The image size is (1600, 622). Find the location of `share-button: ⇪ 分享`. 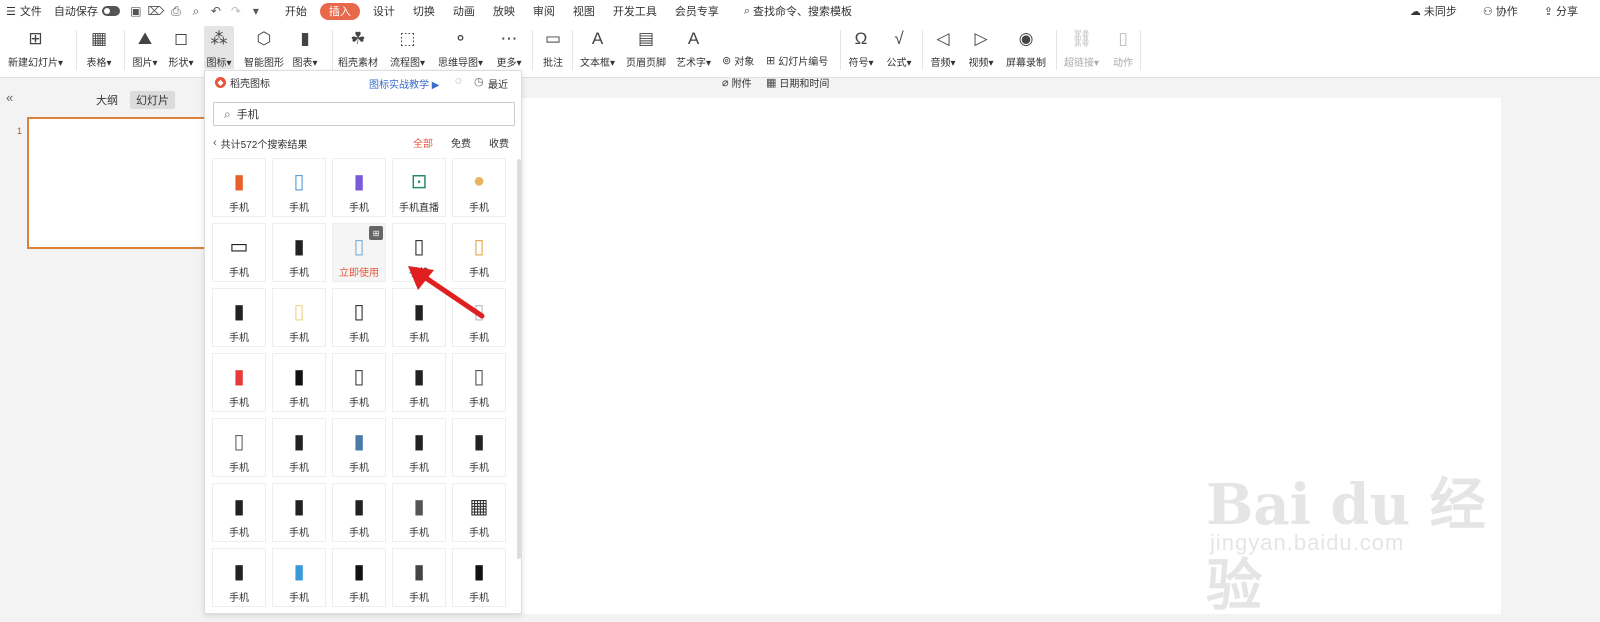

share-button: ⇪ 分享 is located at coordinates (1561, 11).